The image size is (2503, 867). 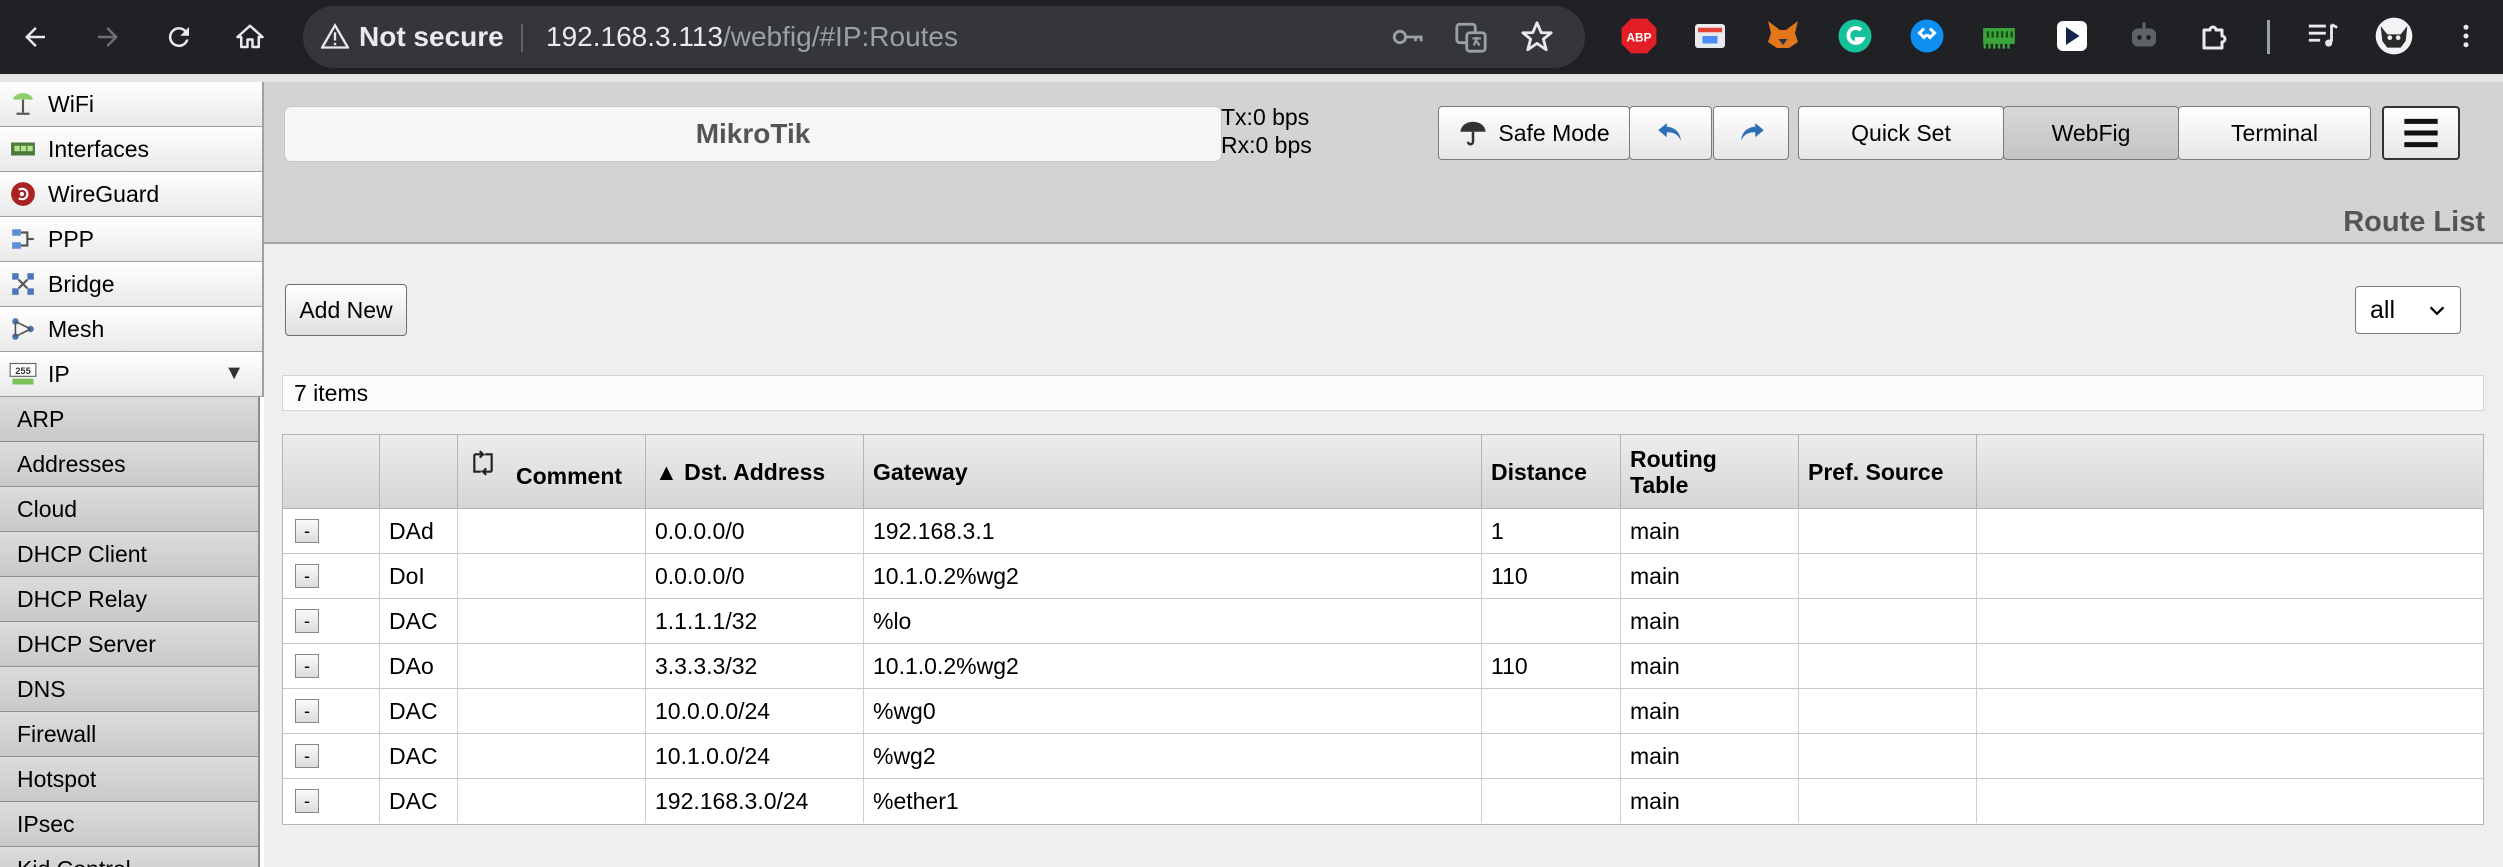 What do you see at coordinates (132, 329) in the screenshot?
I see `sidebar-item-mesh: Mesh` at bounding box center [132, 329].